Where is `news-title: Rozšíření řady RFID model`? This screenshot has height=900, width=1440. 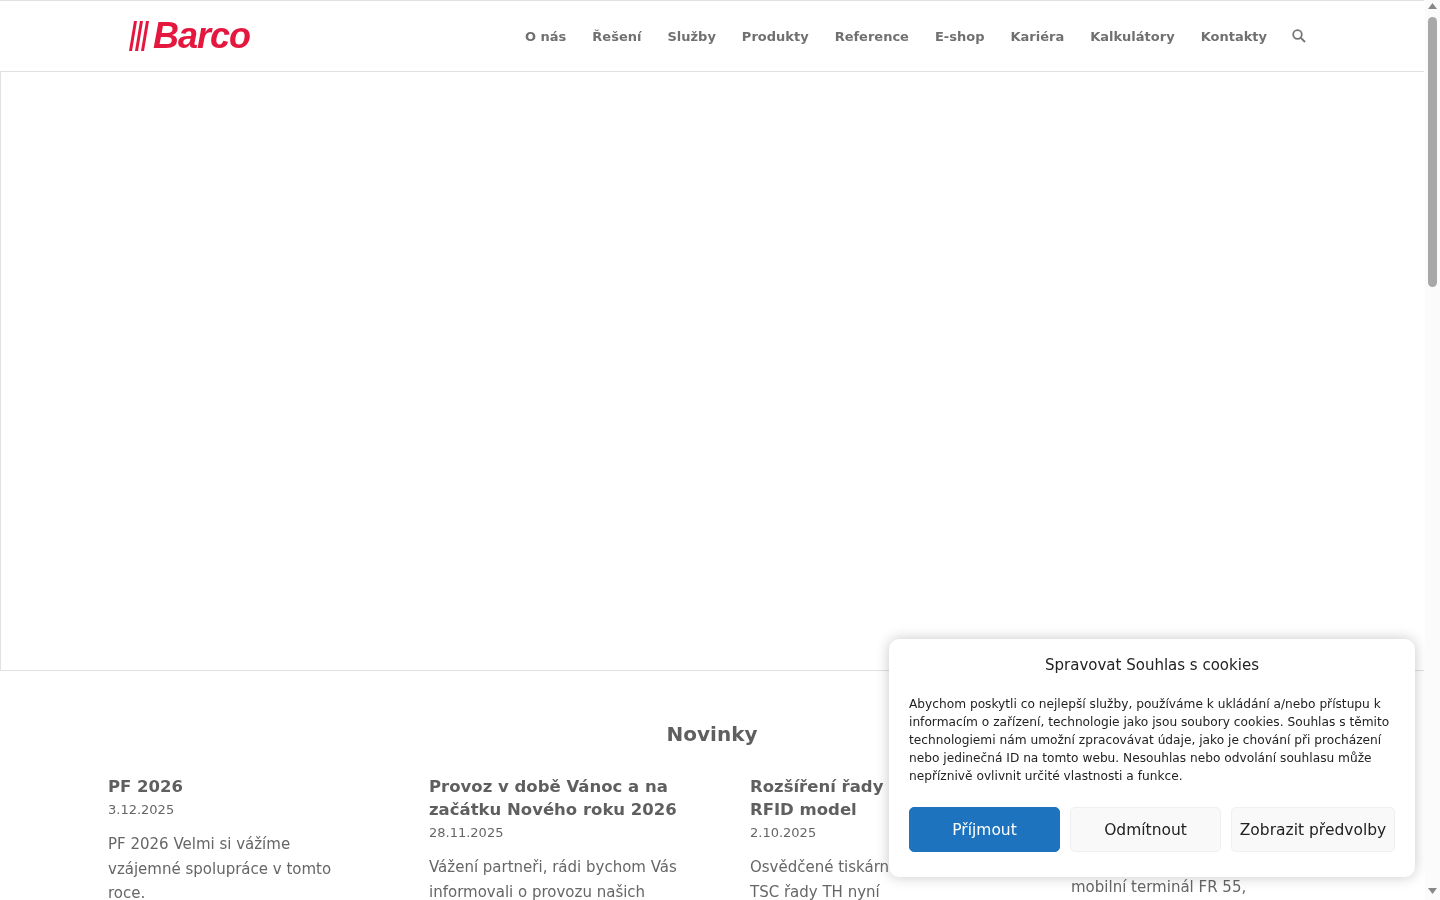
news-title: Rozšíření řady RFID model is located at coordinates (817, 798).